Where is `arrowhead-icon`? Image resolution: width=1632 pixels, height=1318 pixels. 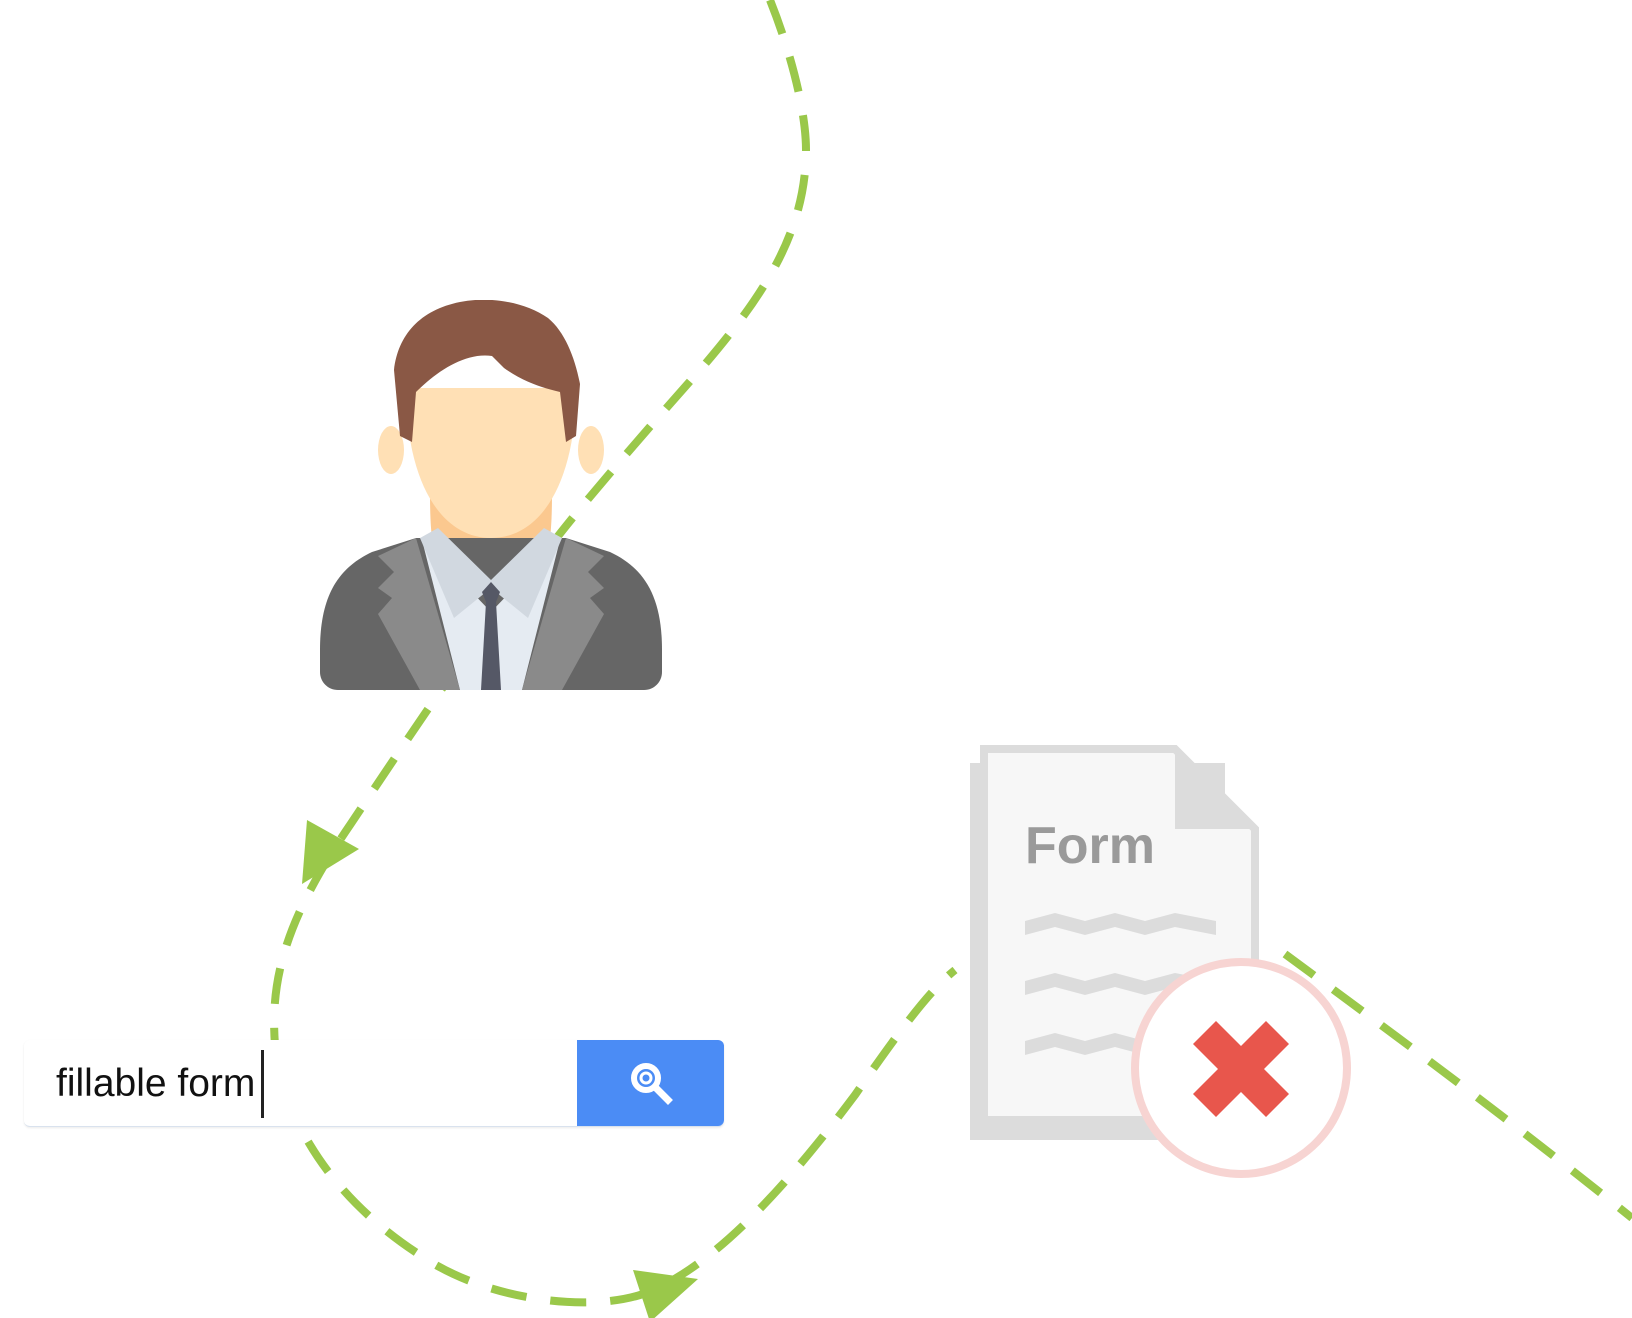
arrowhead-icon is located at coordinates (665, 1294).